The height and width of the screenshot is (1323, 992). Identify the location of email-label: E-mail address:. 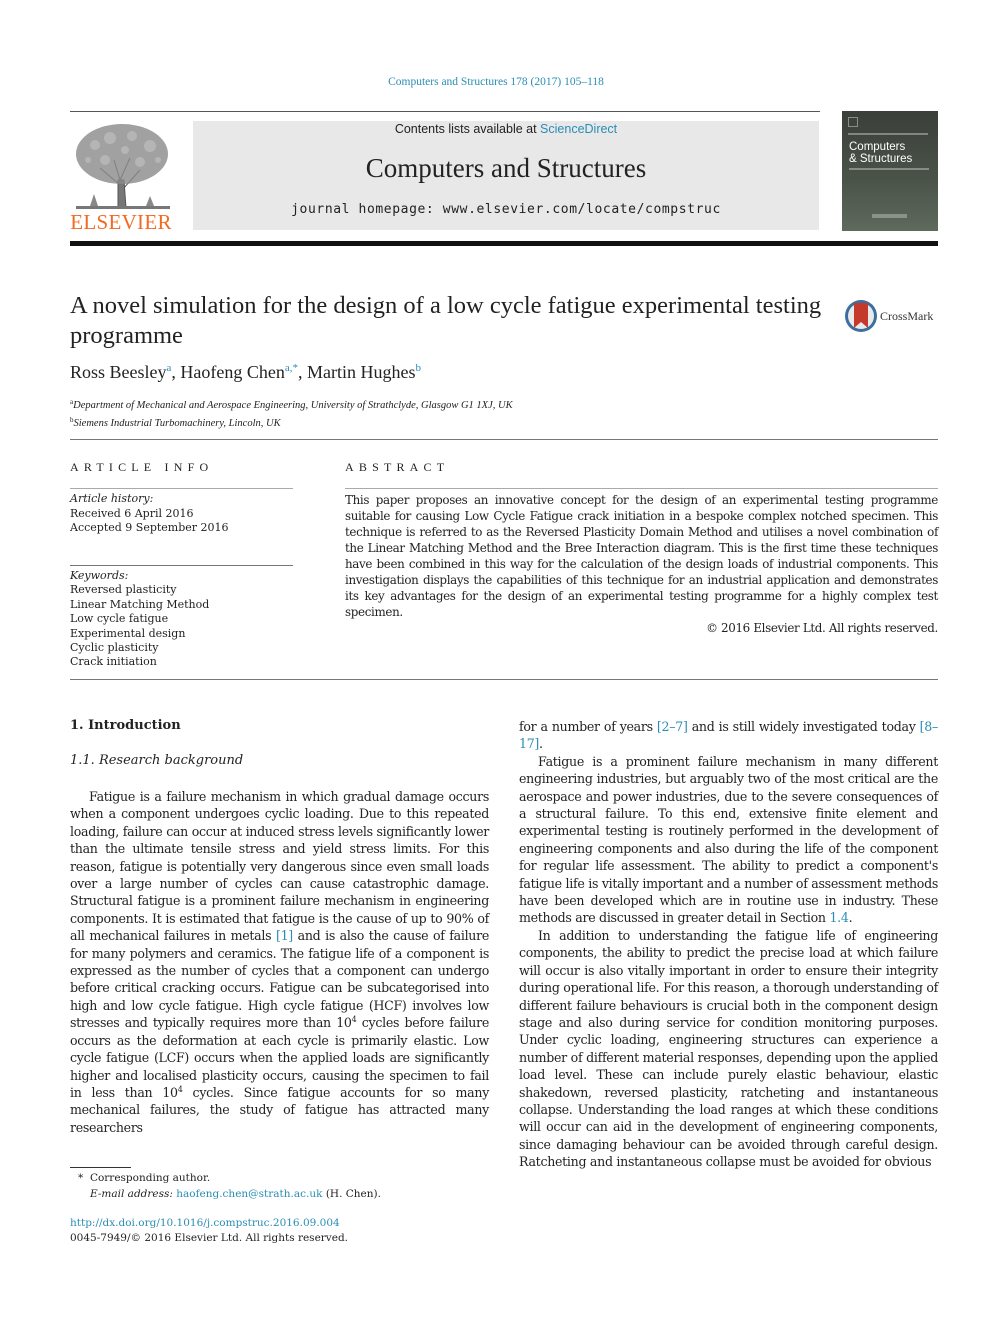
(131, 1194).